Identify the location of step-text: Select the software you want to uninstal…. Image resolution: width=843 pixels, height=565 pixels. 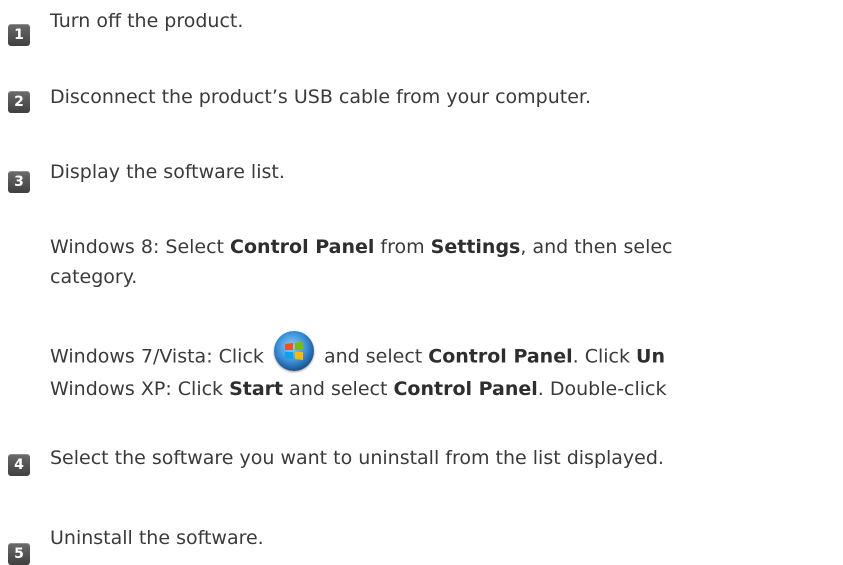
(357, 458).